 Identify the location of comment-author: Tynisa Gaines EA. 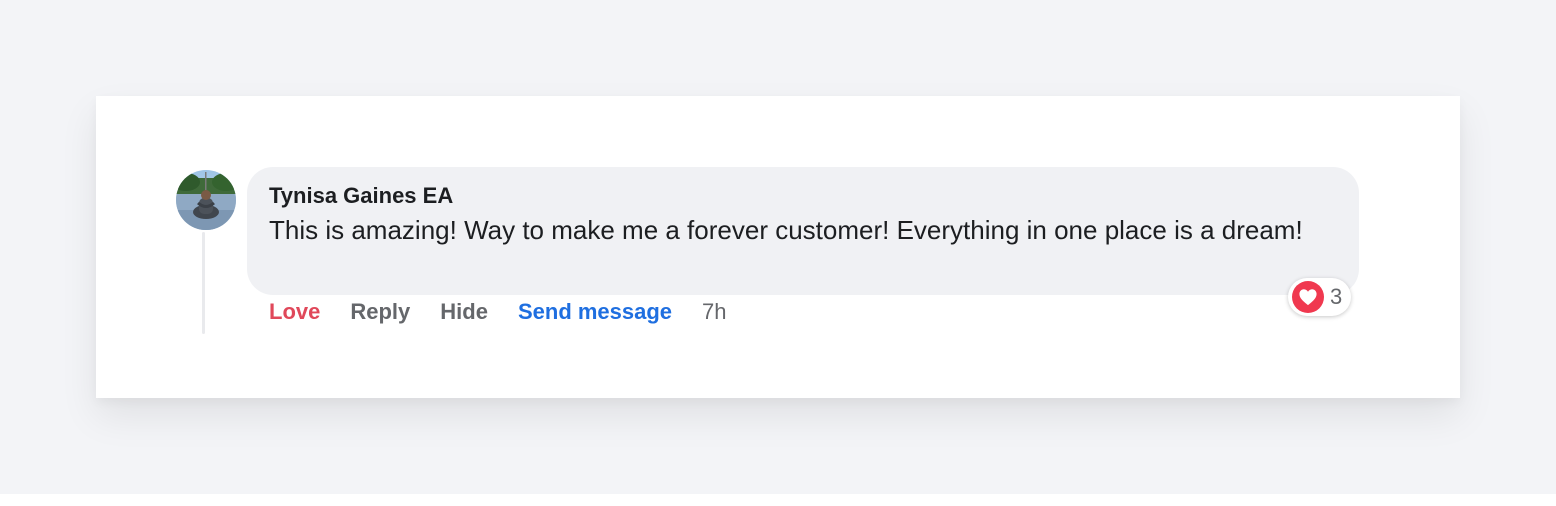
(361, 196).